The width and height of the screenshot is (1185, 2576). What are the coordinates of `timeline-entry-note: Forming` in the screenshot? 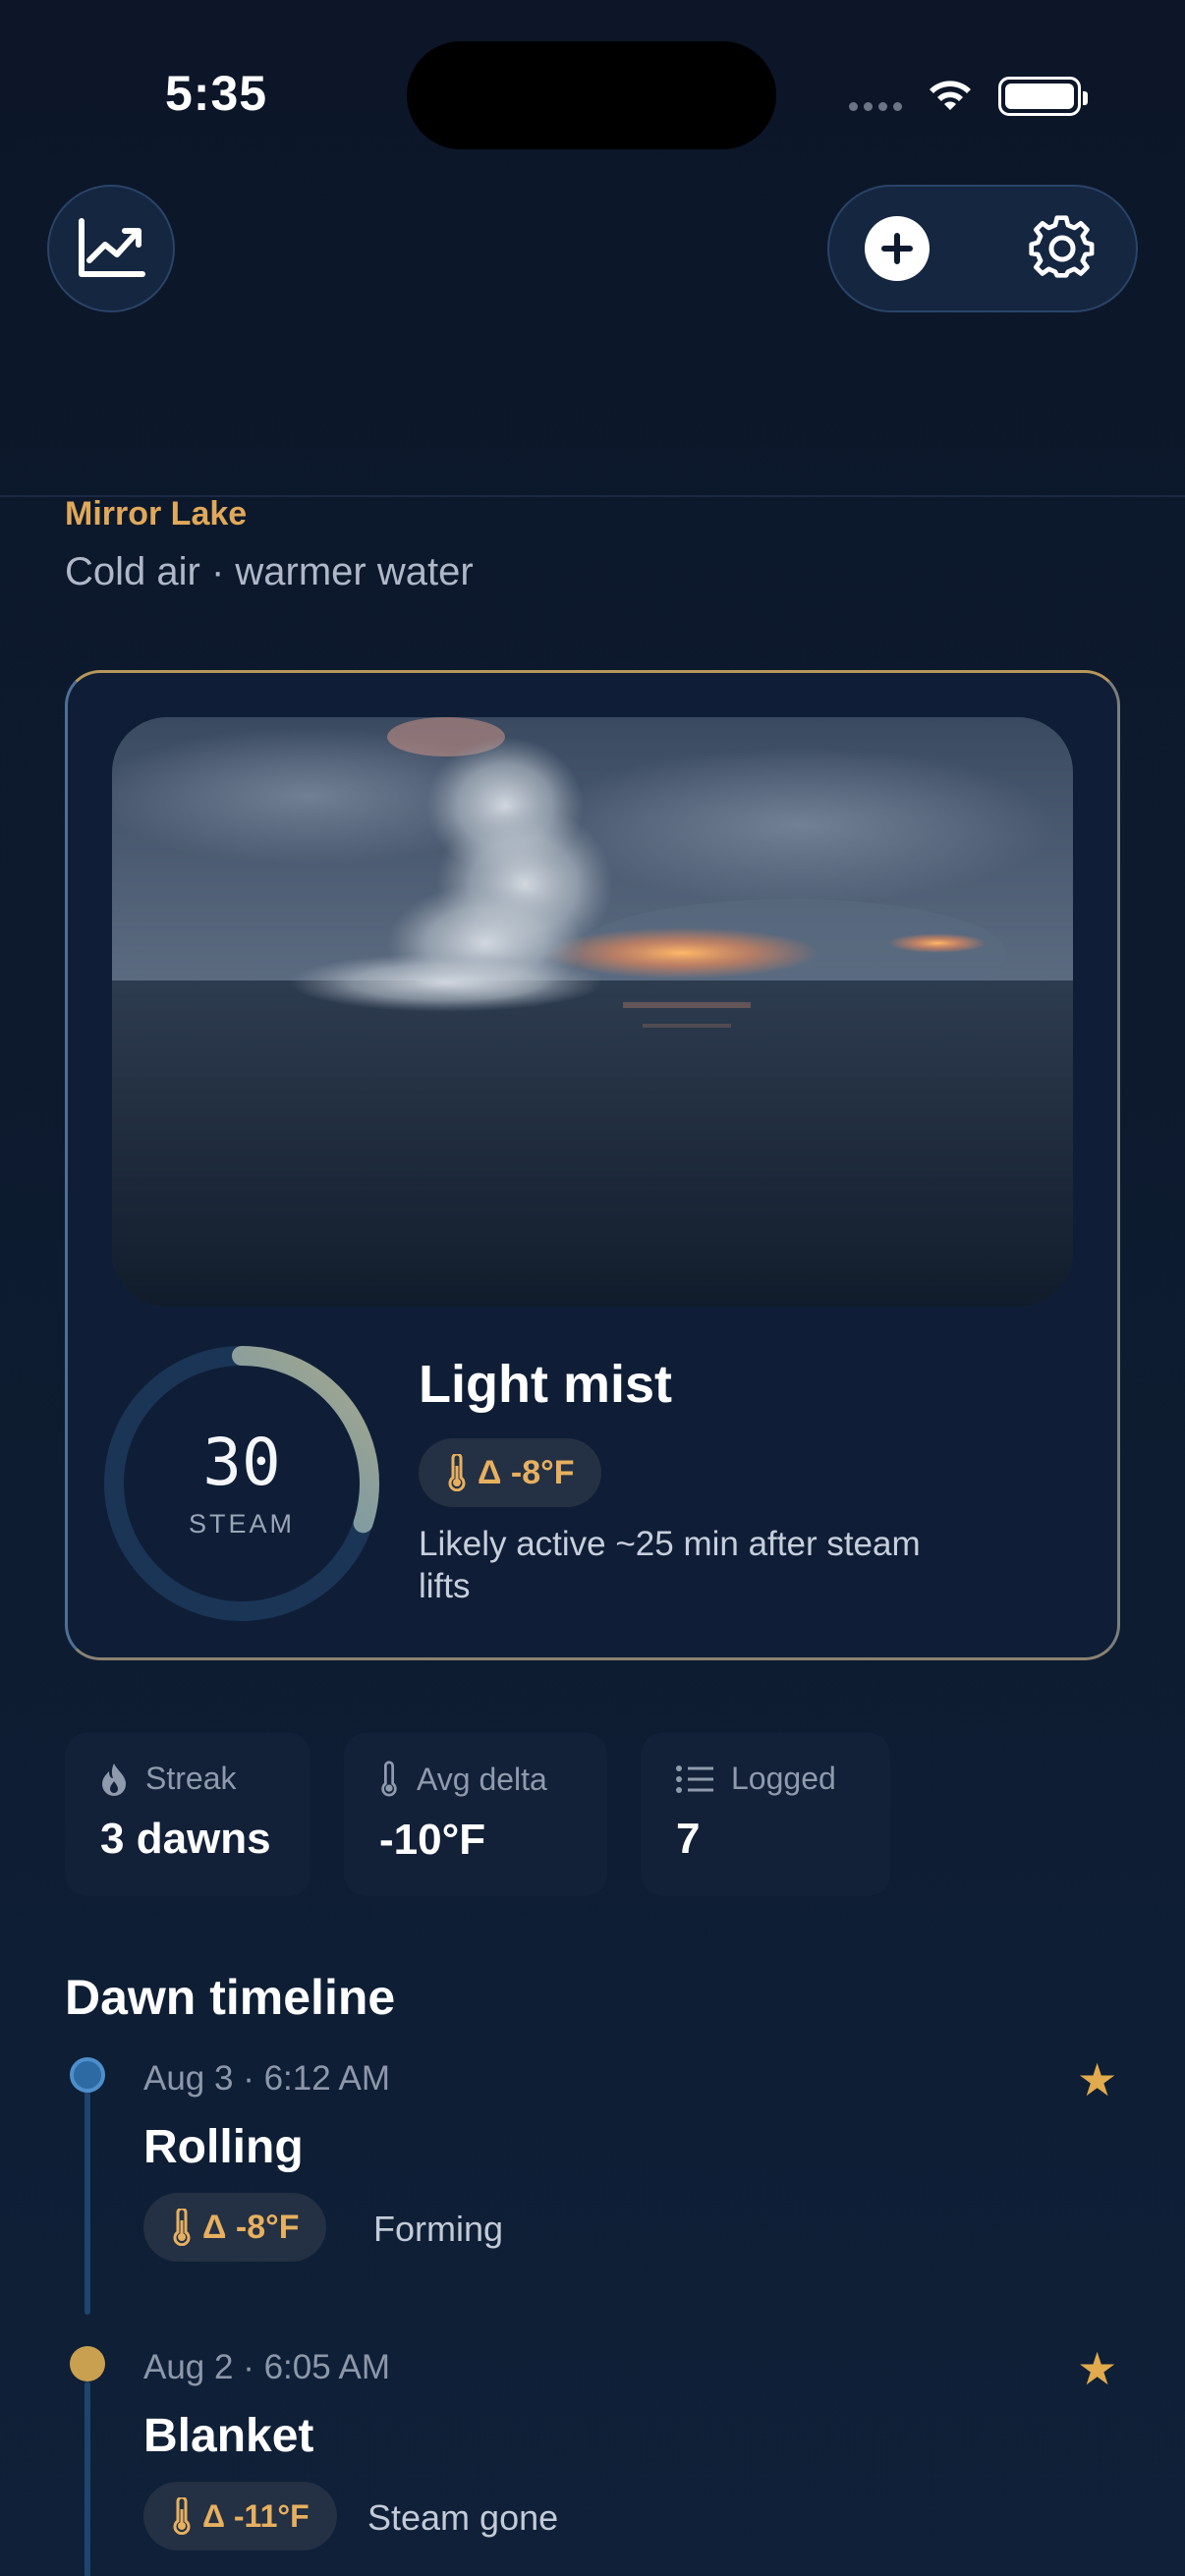 It's located at (439, 2229).